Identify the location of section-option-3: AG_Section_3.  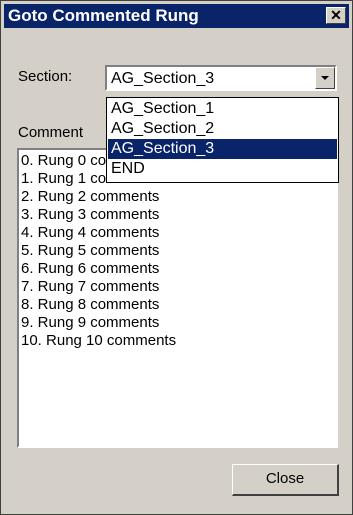
(222, 149).